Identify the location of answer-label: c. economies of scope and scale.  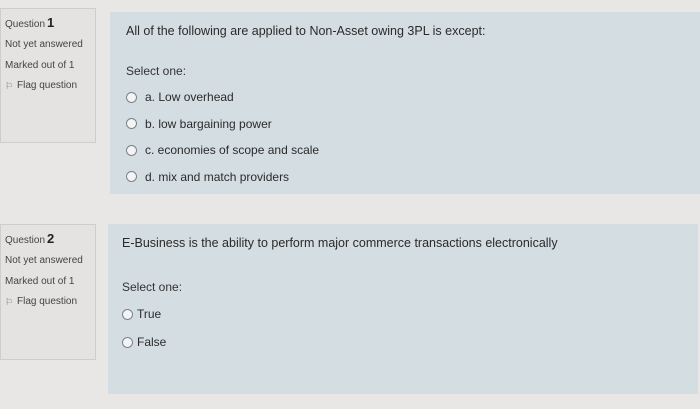
(232, 150).